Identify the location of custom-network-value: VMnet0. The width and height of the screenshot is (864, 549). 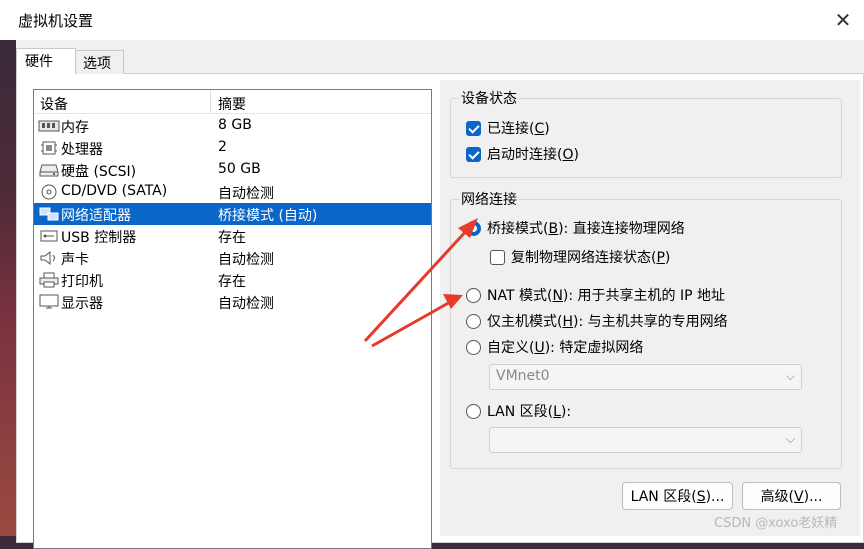
(523, 376).